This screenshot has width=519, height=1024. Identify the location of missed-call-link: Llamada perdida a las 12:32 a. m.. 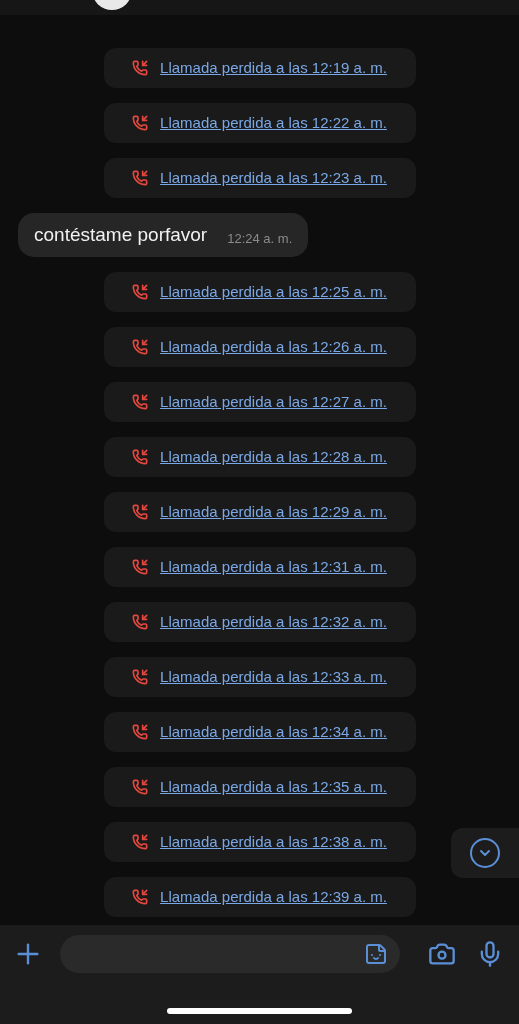
(273, 622).